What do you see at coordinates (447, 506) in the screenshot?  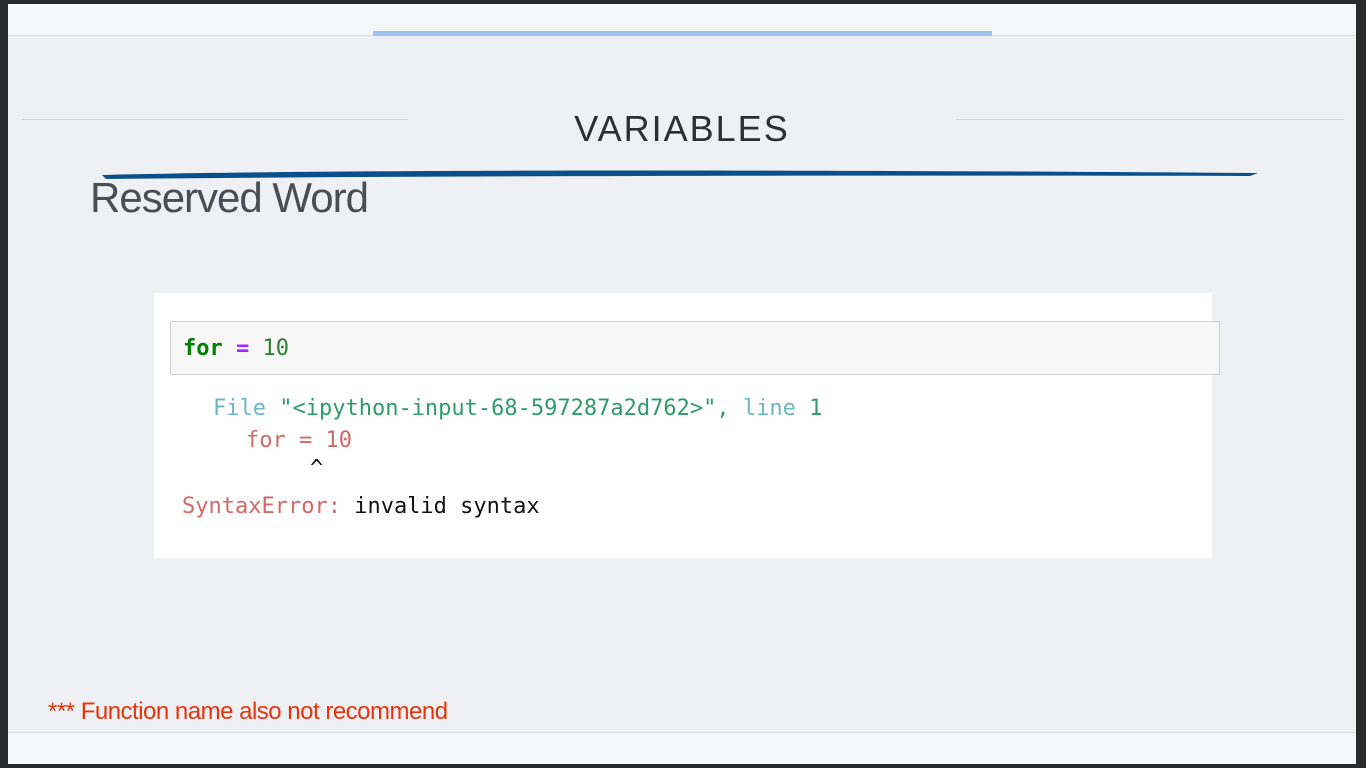 I see `error-message: invalid syntax` at bounding box center [447, 506].